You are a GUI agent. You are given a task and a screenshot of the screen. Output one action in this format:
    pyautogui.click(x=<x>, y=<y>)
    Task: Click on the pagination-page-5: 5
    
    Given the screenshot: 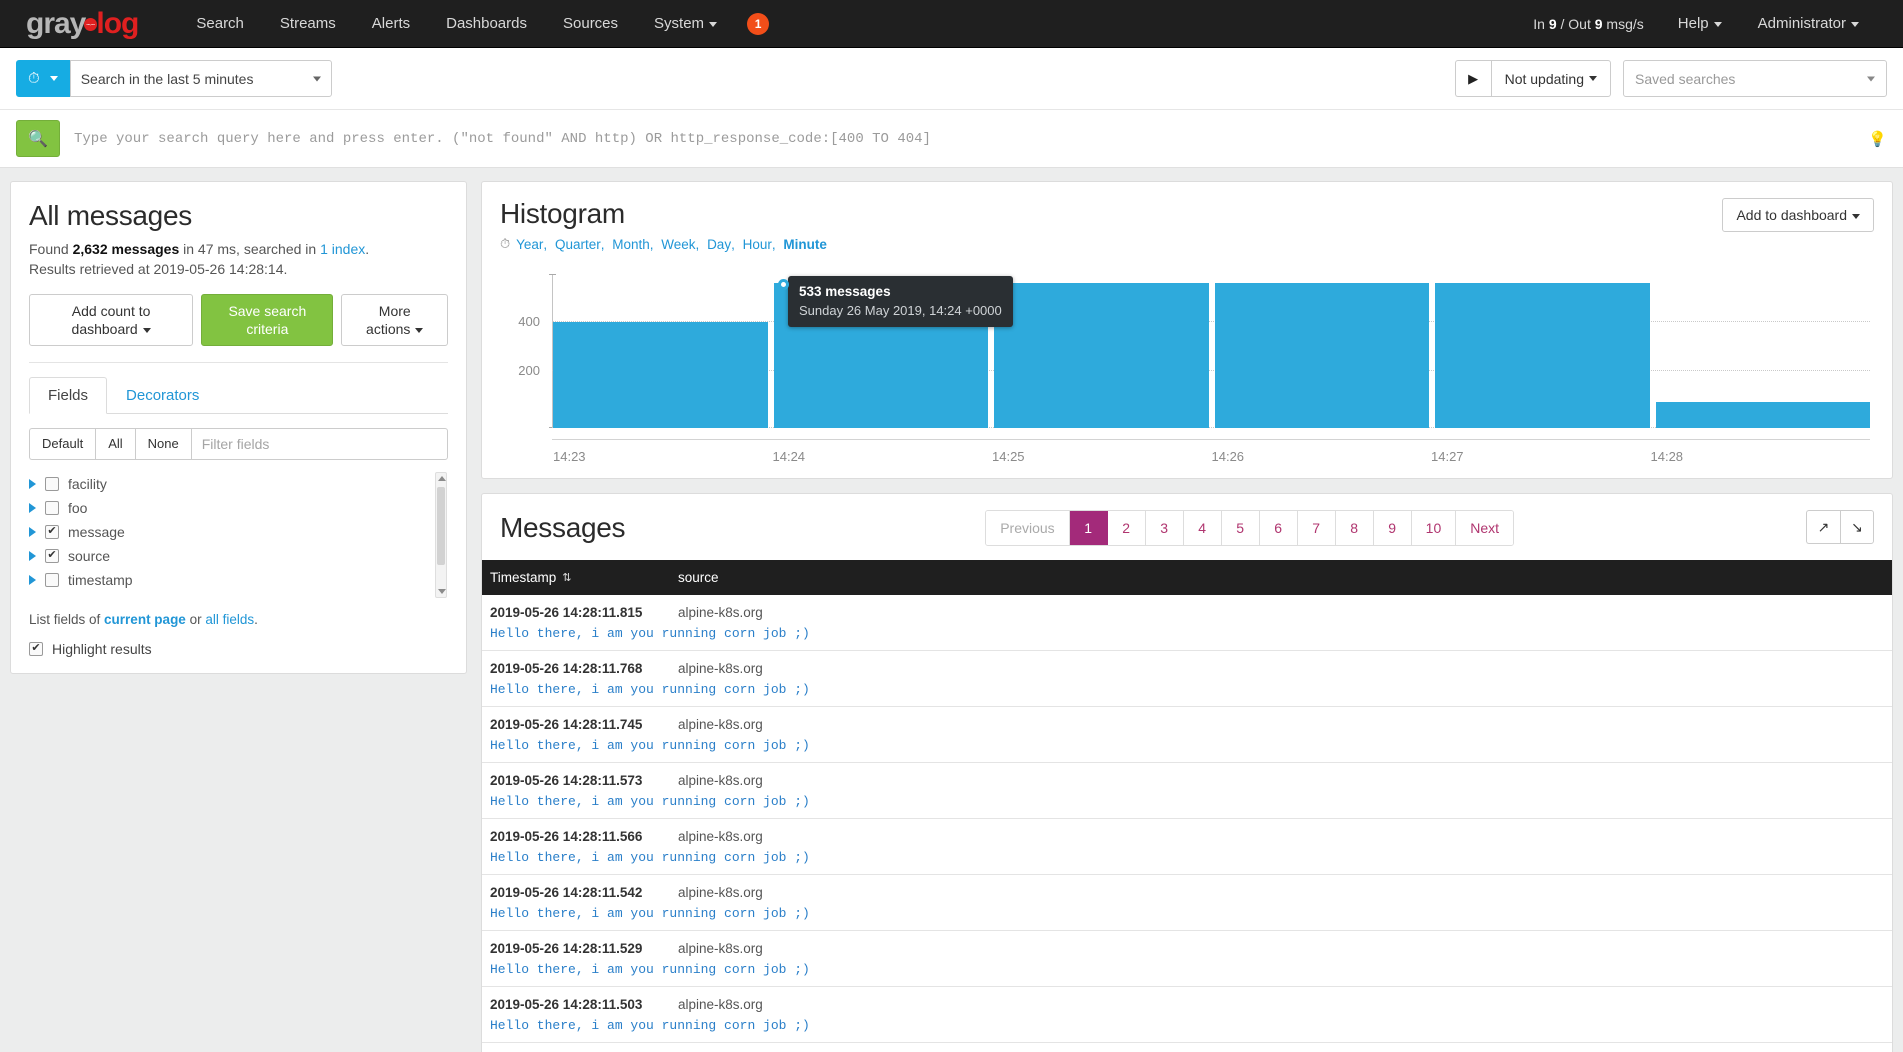 What is the action you would take?
    pyautogui.click(x=1240, y=528)
    